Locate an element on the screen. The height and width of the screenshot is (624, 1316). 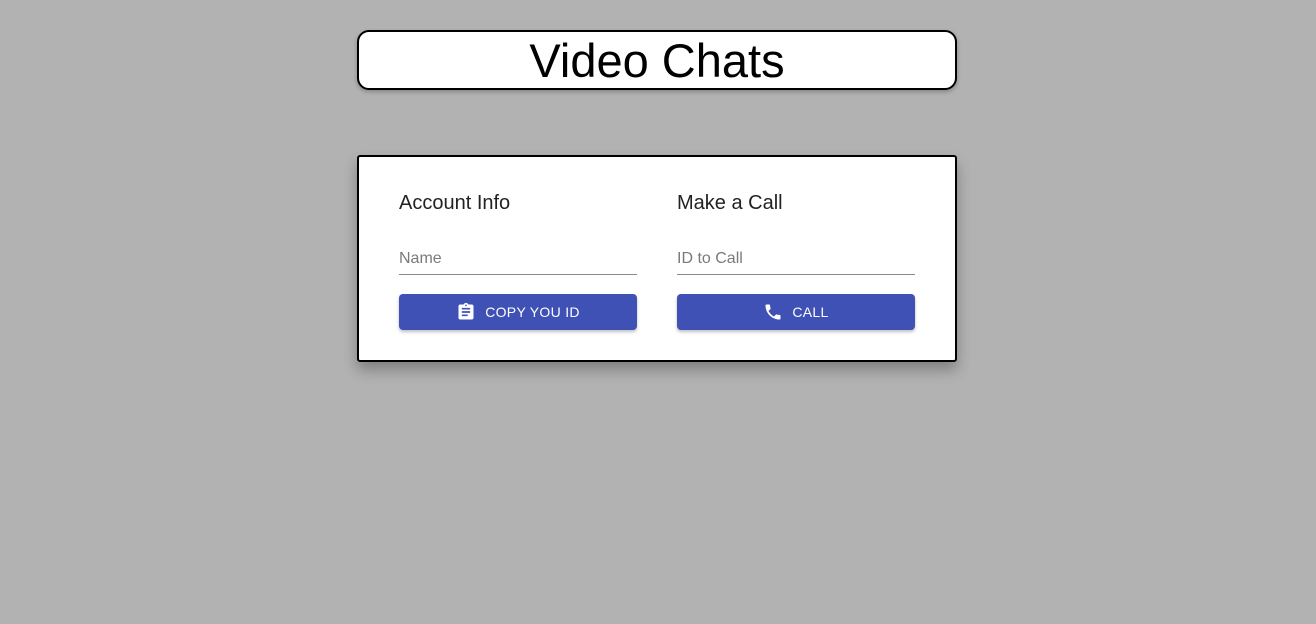
copy-id-button: COPY YOU ID is located at coordinates (518, 312).